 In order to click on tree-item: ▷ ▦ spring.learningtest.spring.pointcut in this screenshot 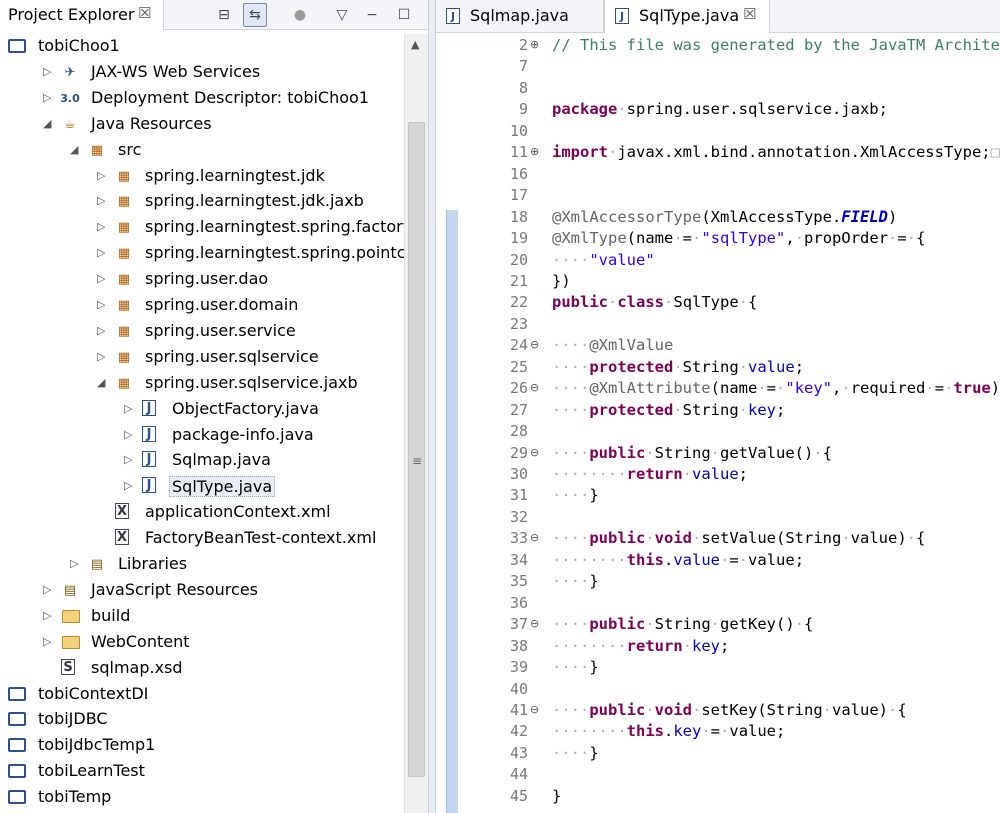, I will do `click(202, 254)`.